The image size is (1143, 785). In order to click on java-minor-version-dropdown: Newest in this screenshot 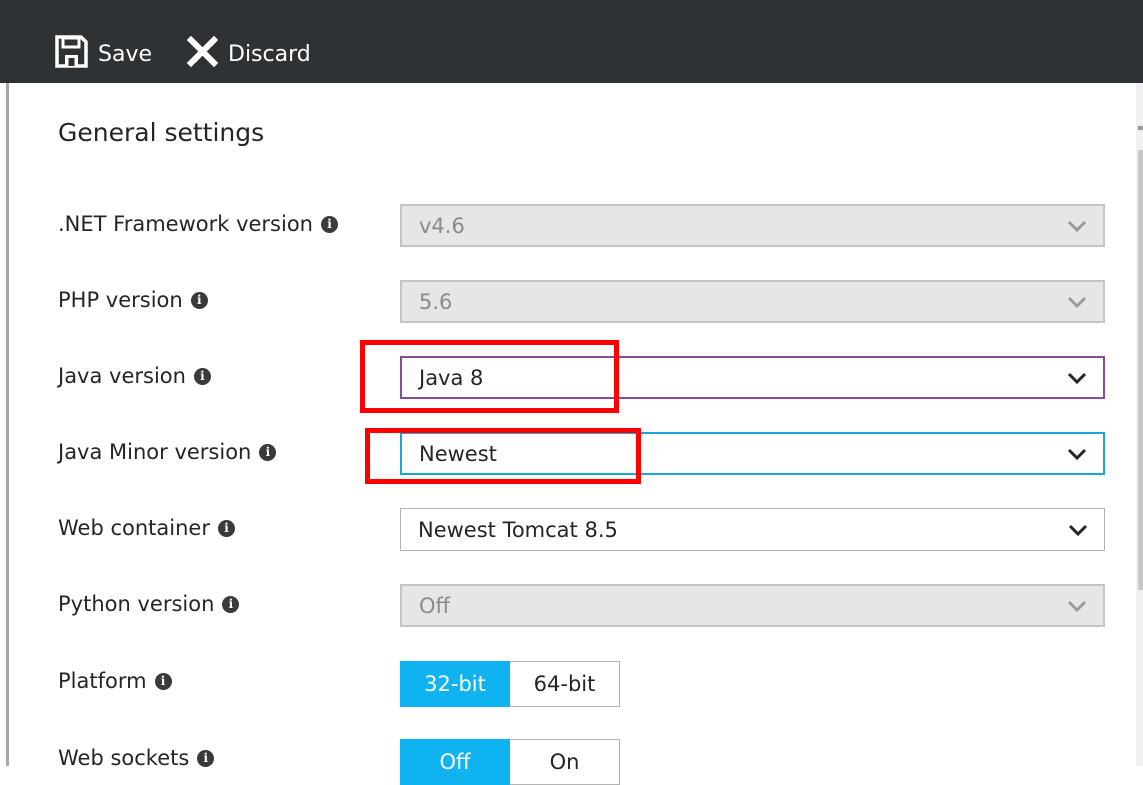, I will do `click(752, 453)`.